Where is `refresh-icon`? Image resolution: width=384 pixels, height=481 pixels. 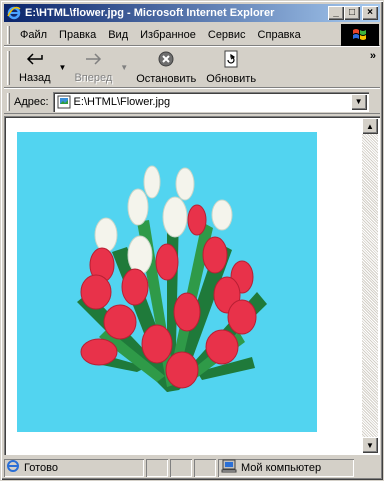
refresh-icon is located at coordinates (231, 60).